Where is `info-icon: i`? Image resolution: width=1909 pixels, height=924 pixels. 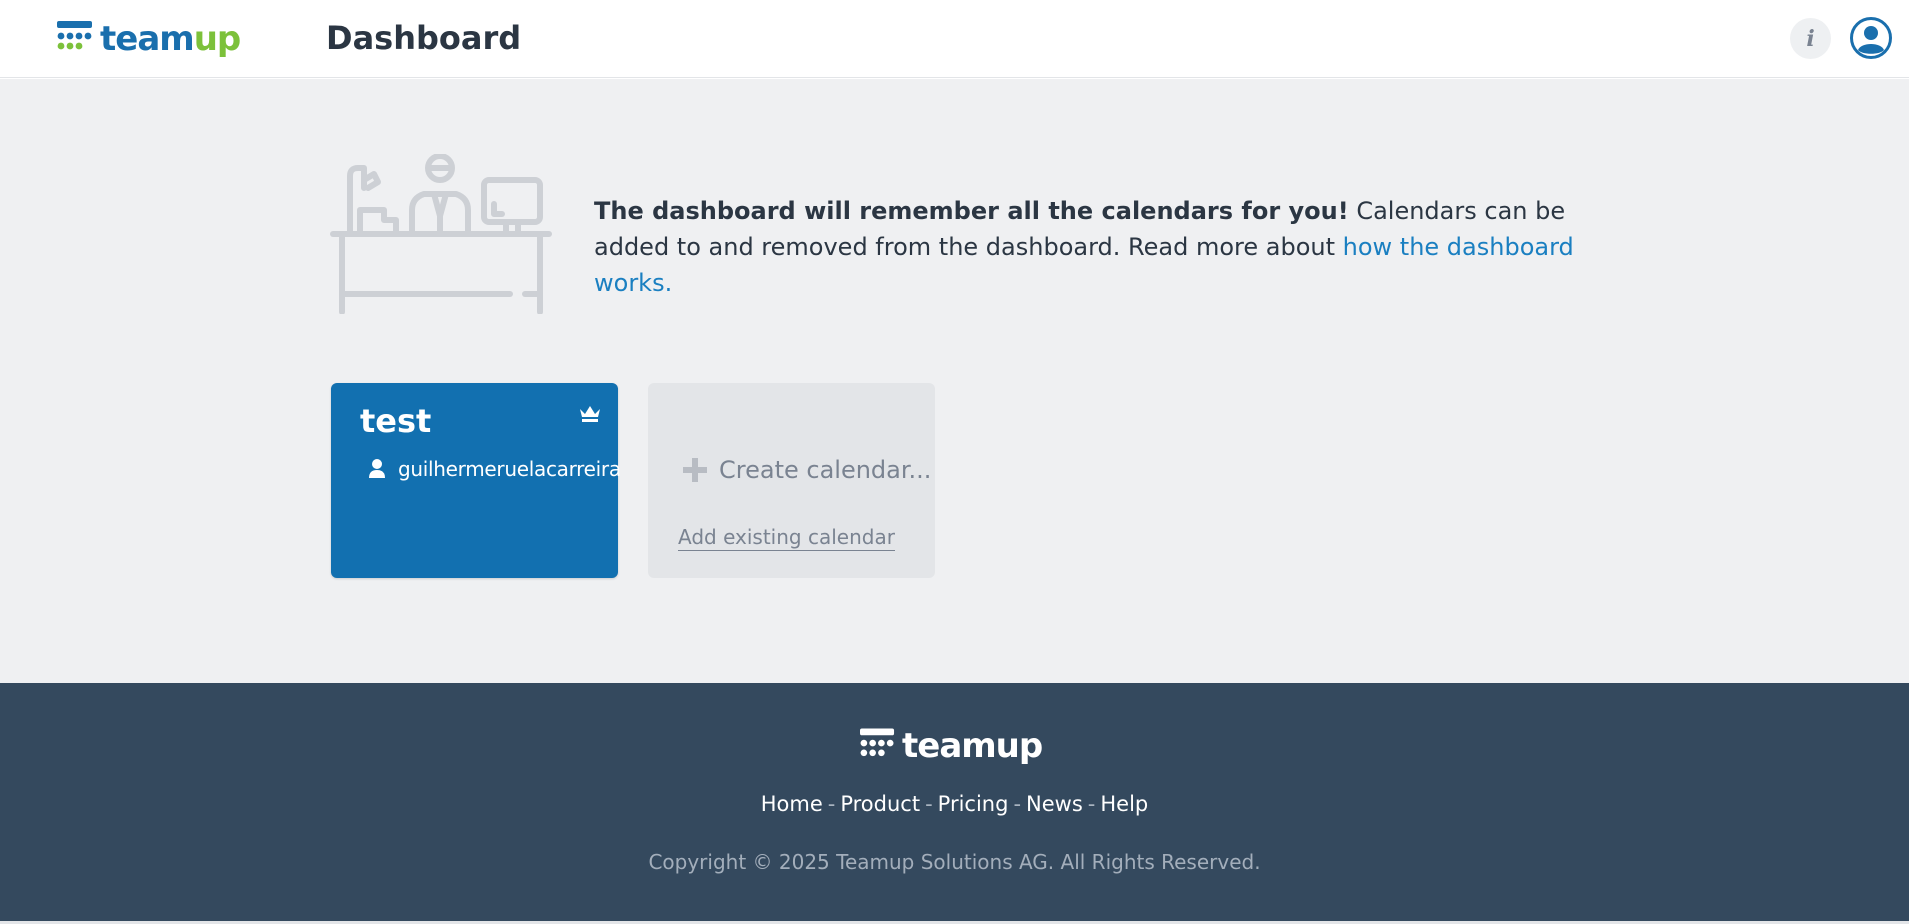 info-icon: i is located at coordinates (1810, 38).